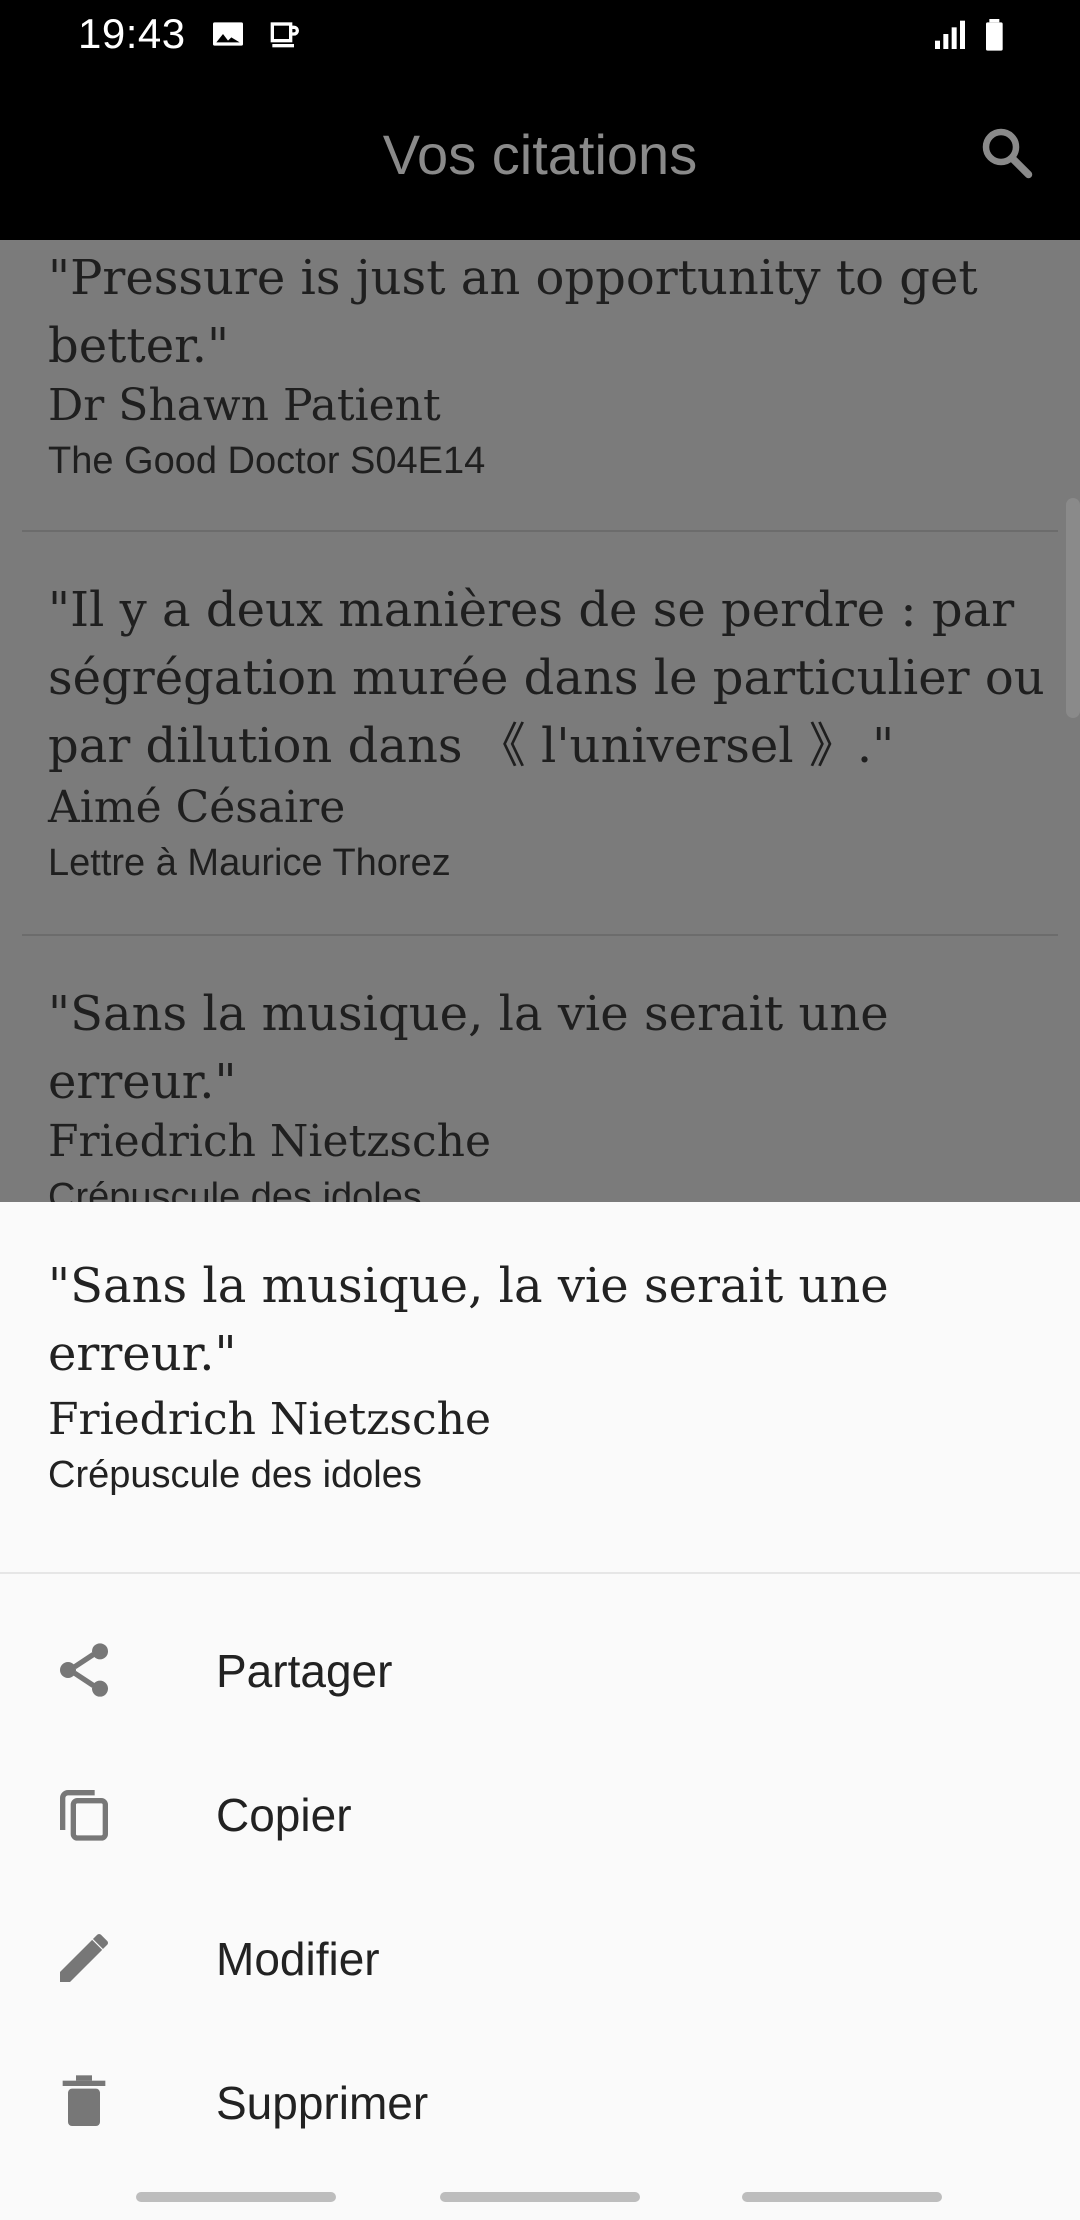 The image size is (1080, 2220). Describe the element at coordinates (842, 2197) in the screenshot. I see `nav-back` at that location.